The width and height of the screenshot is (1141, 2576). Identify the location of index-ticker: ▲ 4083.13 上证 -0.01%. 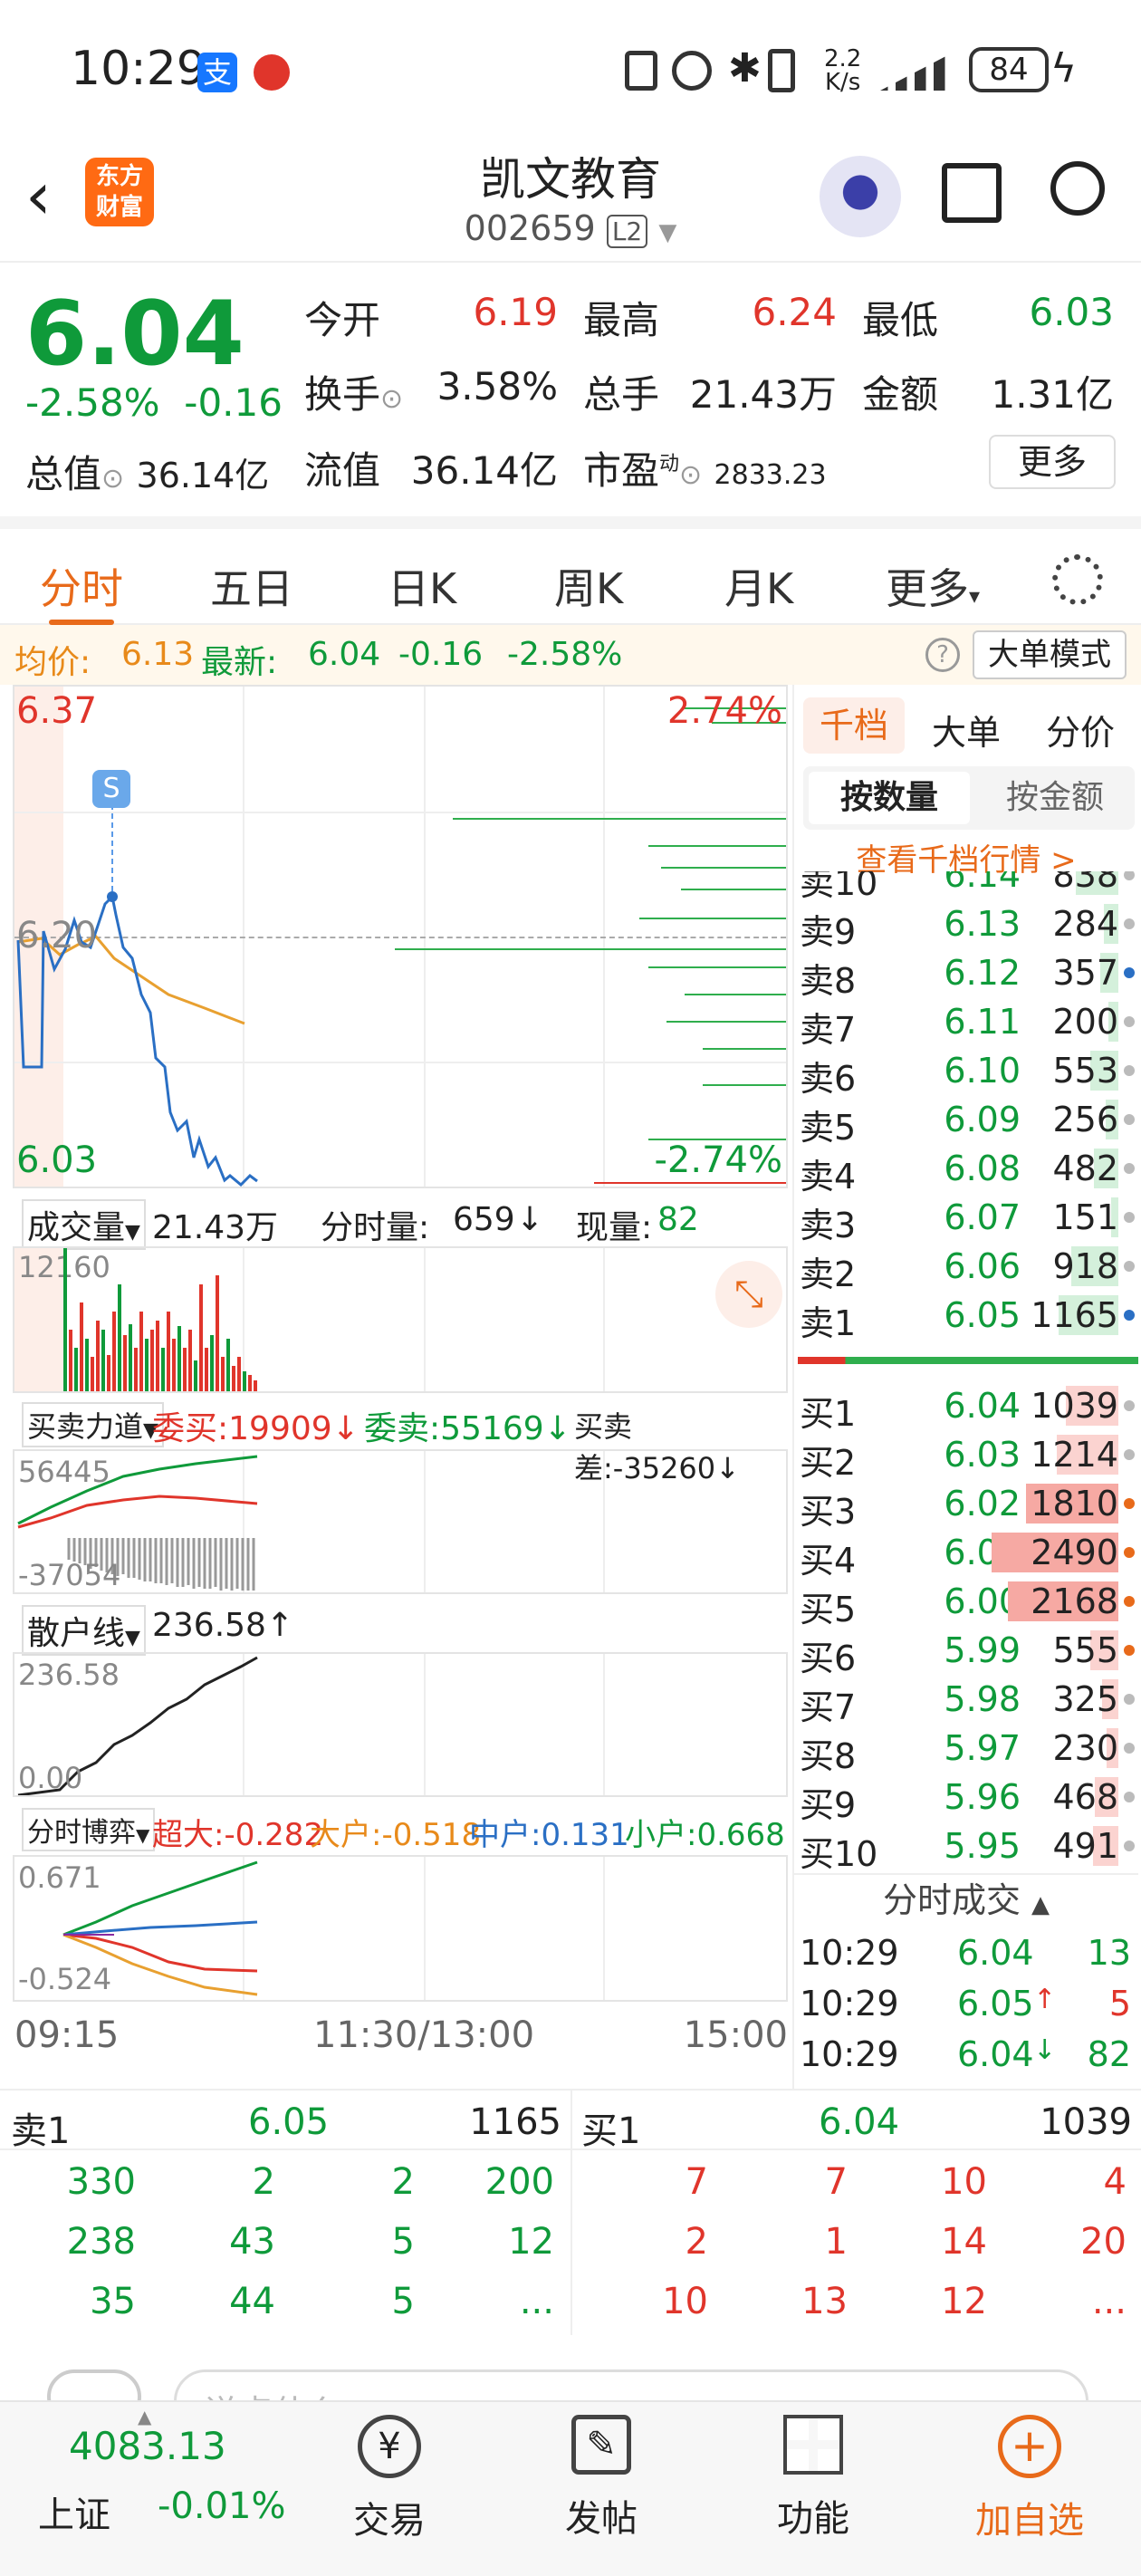
(149, 2489).